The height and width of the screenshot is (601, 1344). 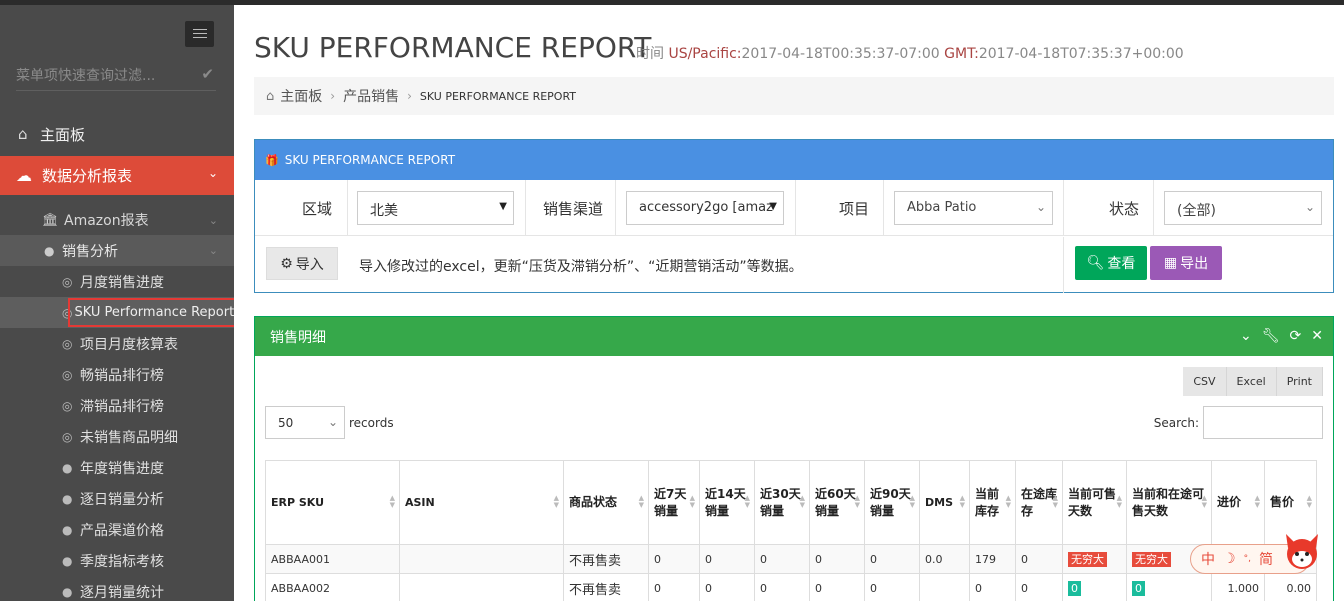 I want to click on project-select: Abba Patio ⌄, so click(x=973, y=208).